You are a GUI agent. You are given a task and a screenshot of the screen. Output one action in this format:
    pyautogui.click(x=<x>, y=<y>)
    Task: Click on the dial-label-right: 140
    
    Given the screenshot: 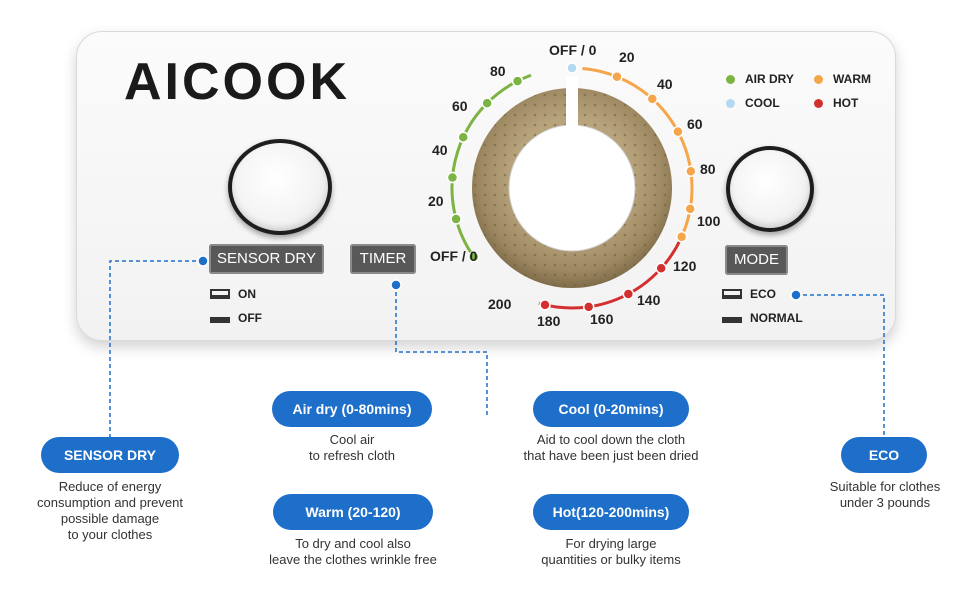 What is the action you would take?
    pyautogui.click(x=649, y=300)
    